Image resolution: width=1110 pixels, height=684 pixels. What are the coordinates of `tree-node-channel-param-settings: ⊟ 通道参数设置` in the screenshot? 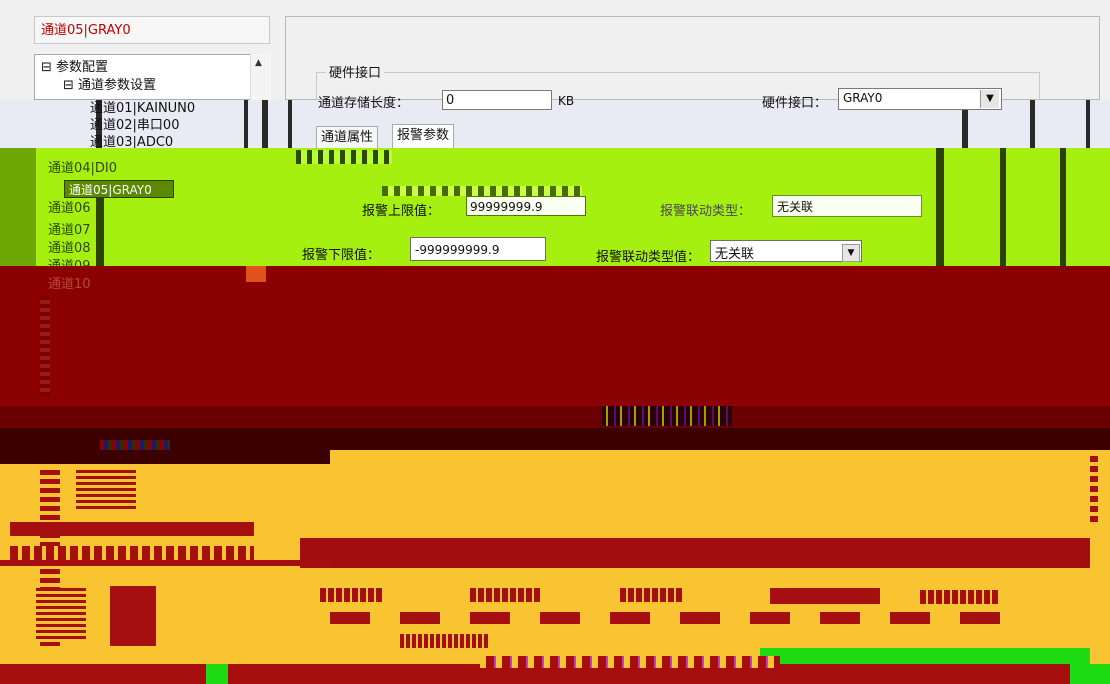 It's located at (109, 86).